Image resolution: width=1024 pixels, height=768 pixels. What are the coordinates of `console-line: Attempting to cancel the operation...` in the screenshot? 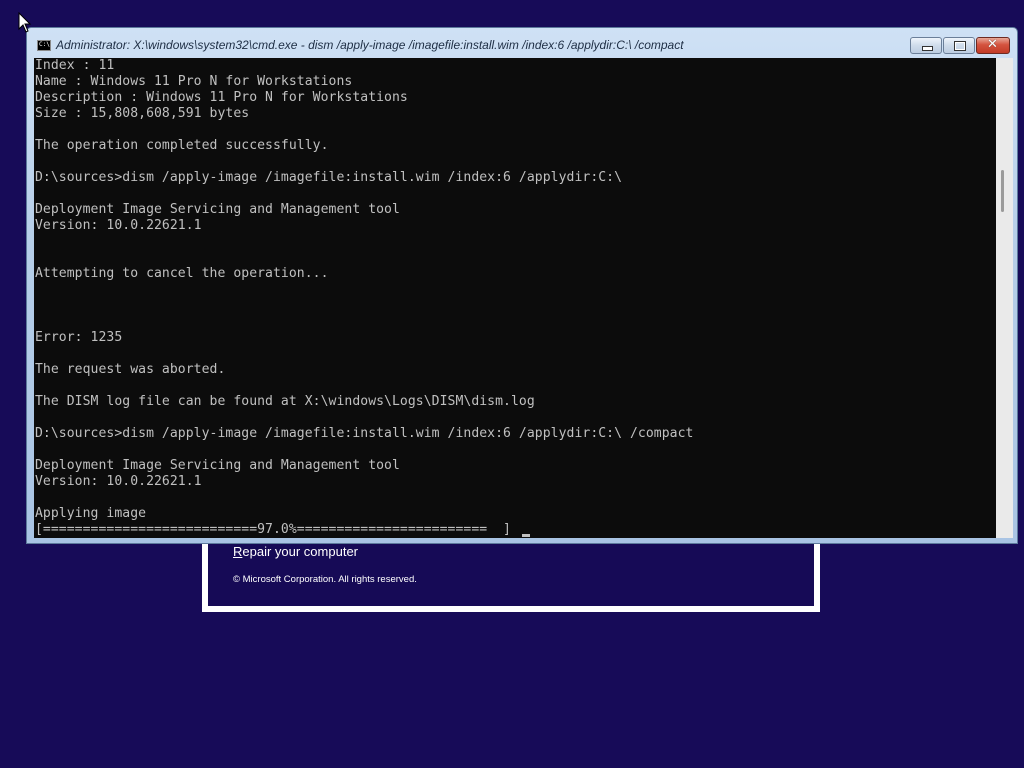 It's located at (182, 273).